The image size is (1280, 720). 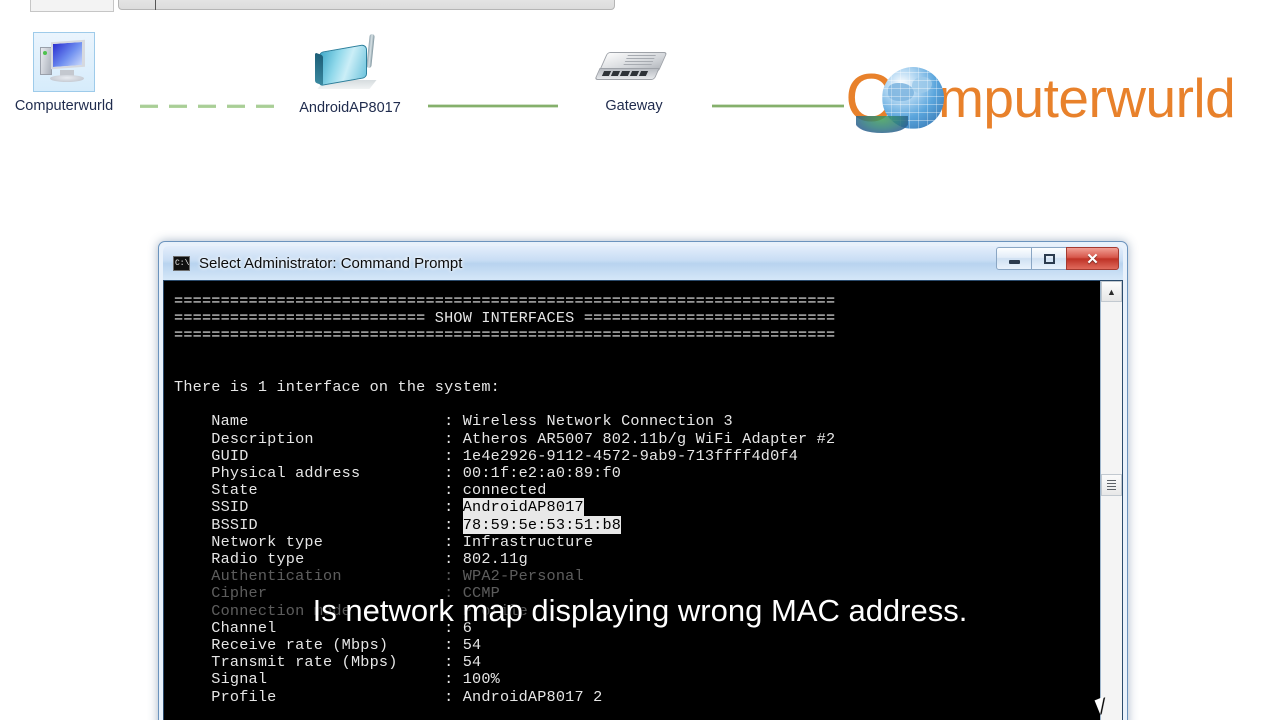 What do you see at coordinates (350, 63) in the screenshot?
I see `wireless-router-icon` at bounding box center [350, 63].